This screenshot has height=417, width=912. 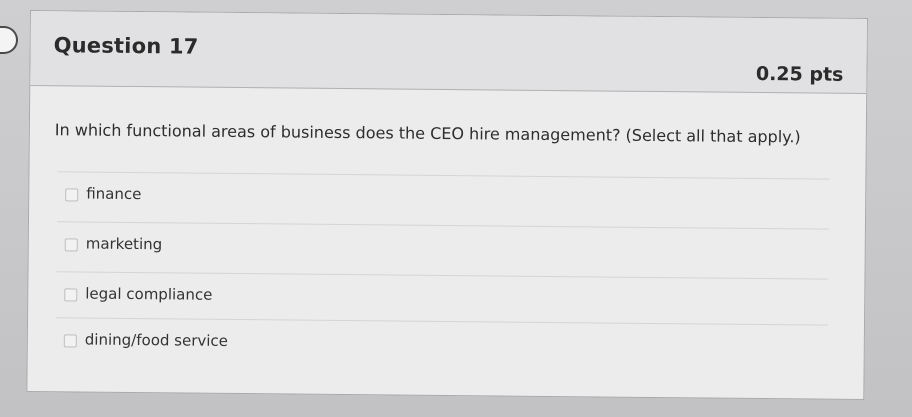 What do you see at coordinates (9, 40) in the screenshot?
I see `collapse-tab-icon` at bounding box center [9, 40].